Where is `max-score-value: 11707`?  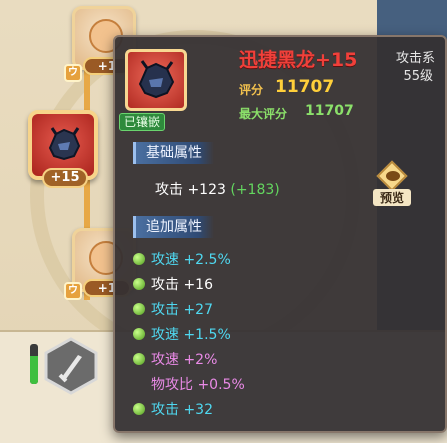
max-score-value: 11707 is located at coordinates (329, 111).